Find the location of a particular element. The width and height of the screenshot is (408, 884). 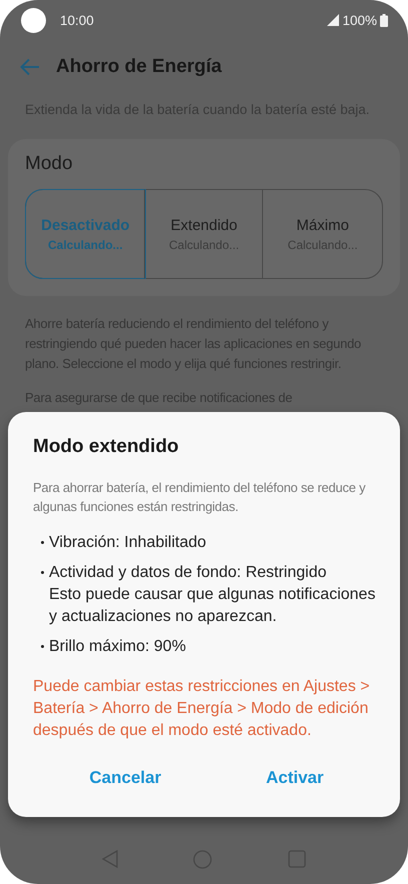

back-icon is located at coordinates (110, 859).